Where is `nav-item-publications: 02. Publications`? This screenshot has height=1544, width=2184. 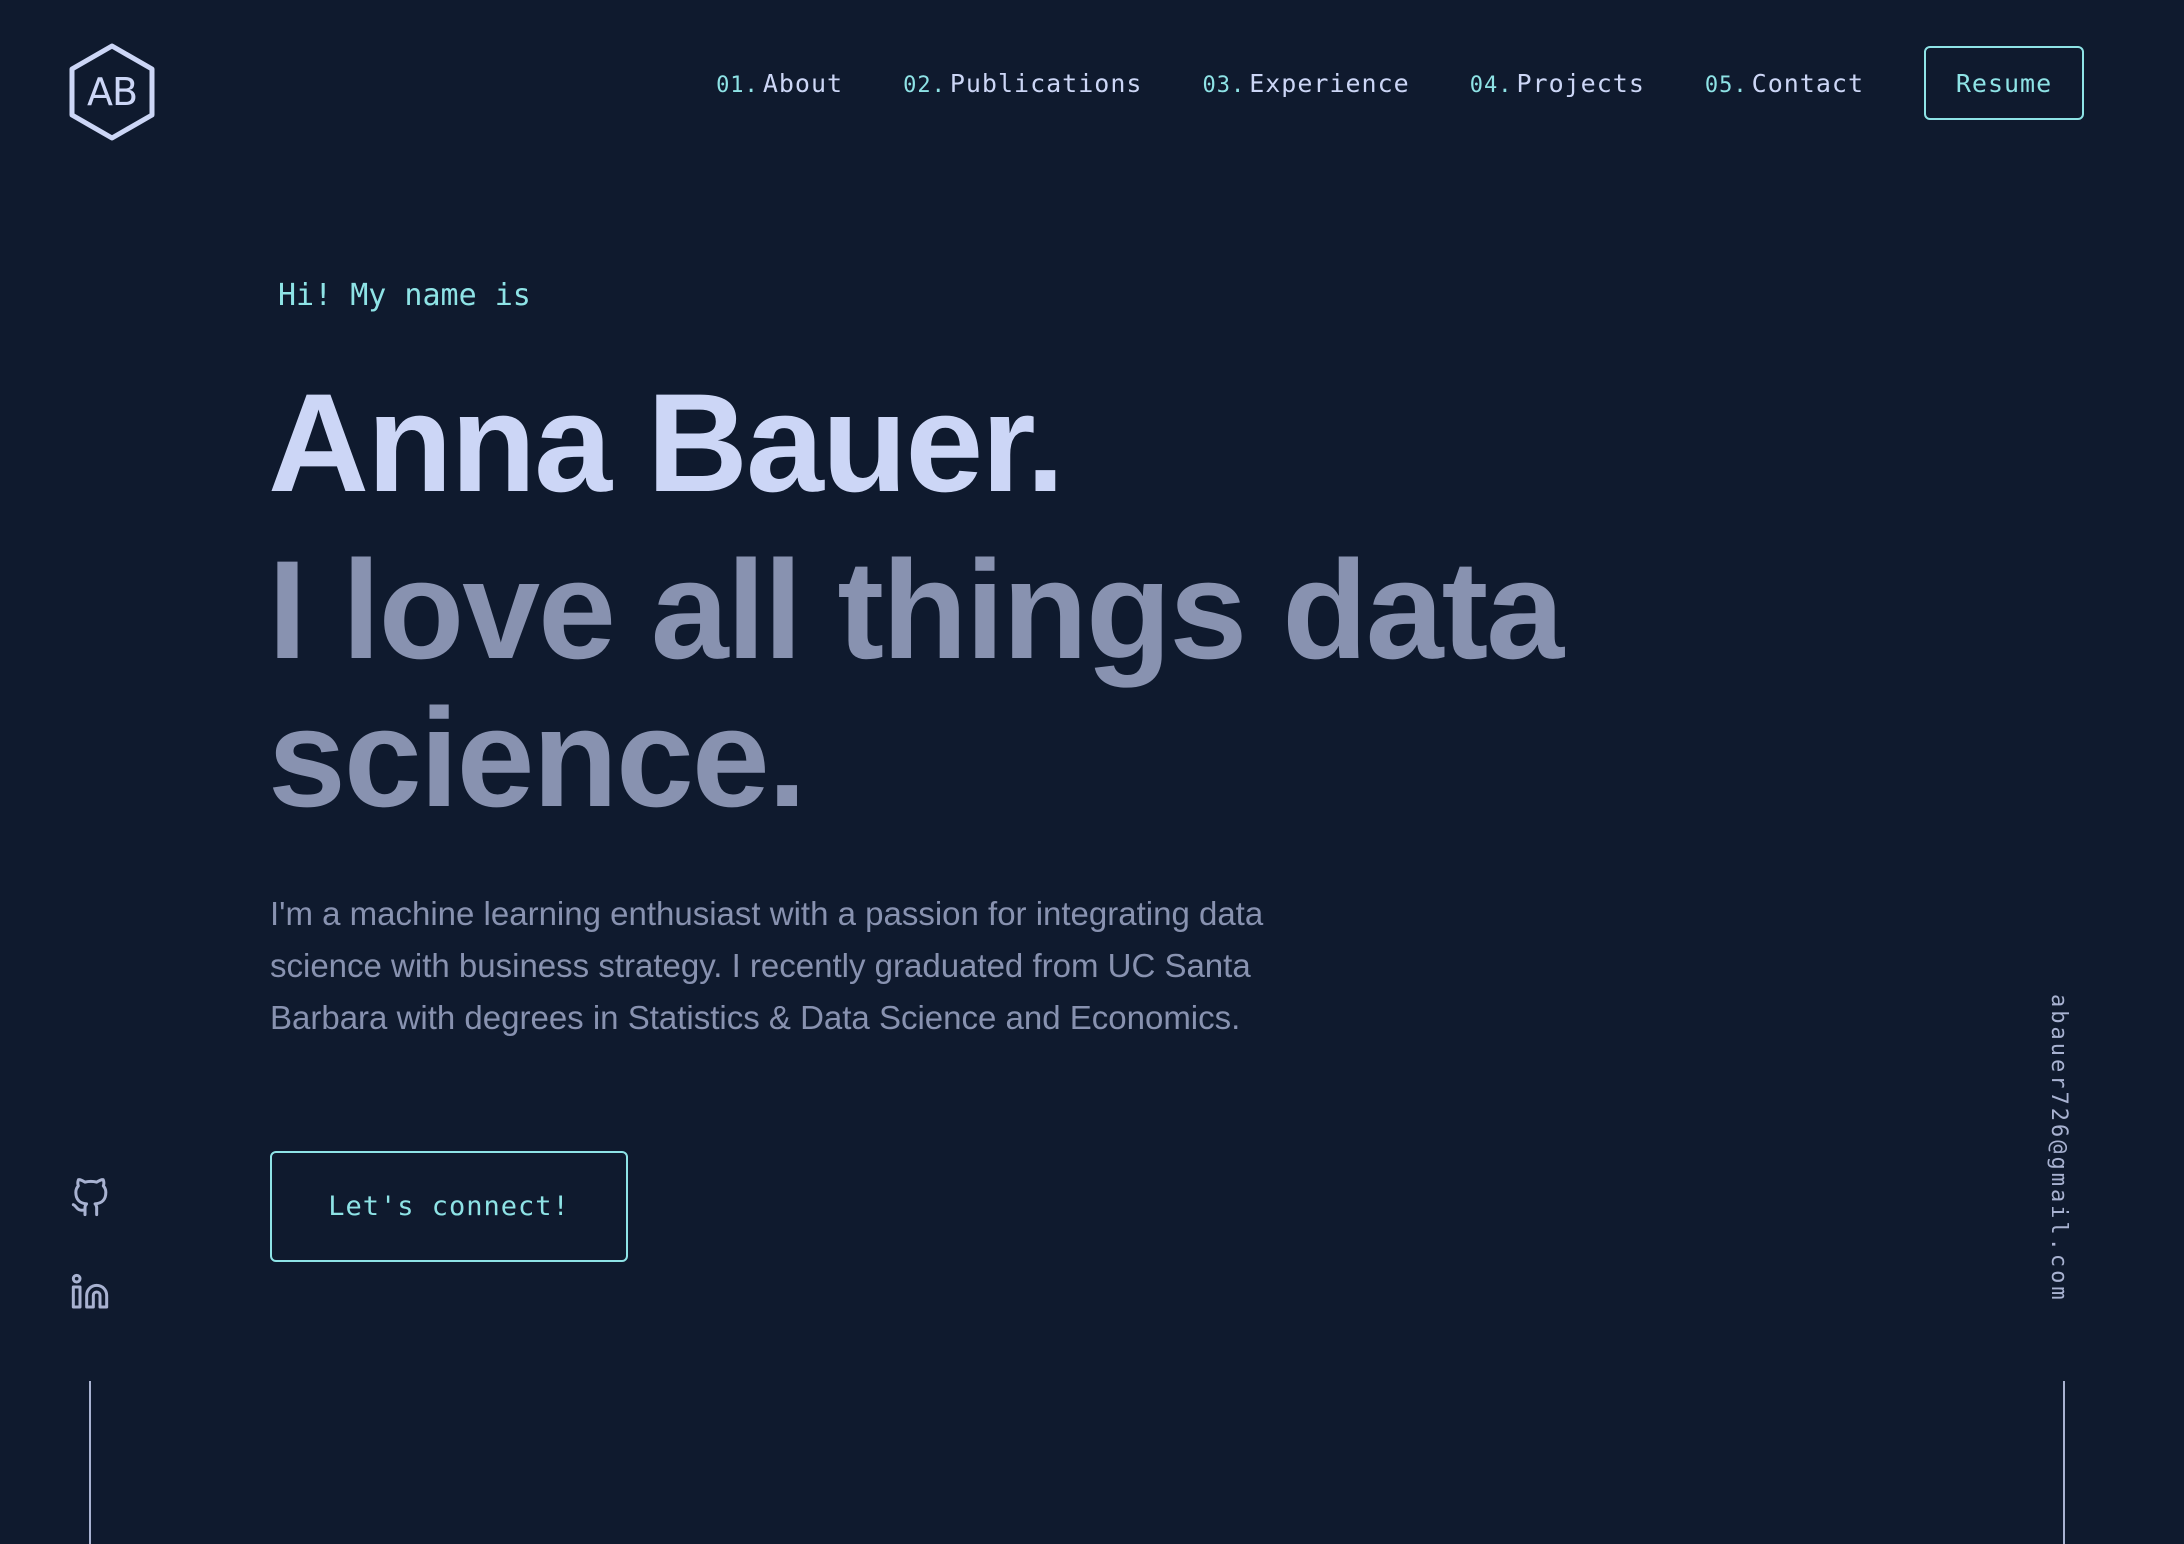 nav-item-publications: 02. Publications is located at coordinates (1022, 83).